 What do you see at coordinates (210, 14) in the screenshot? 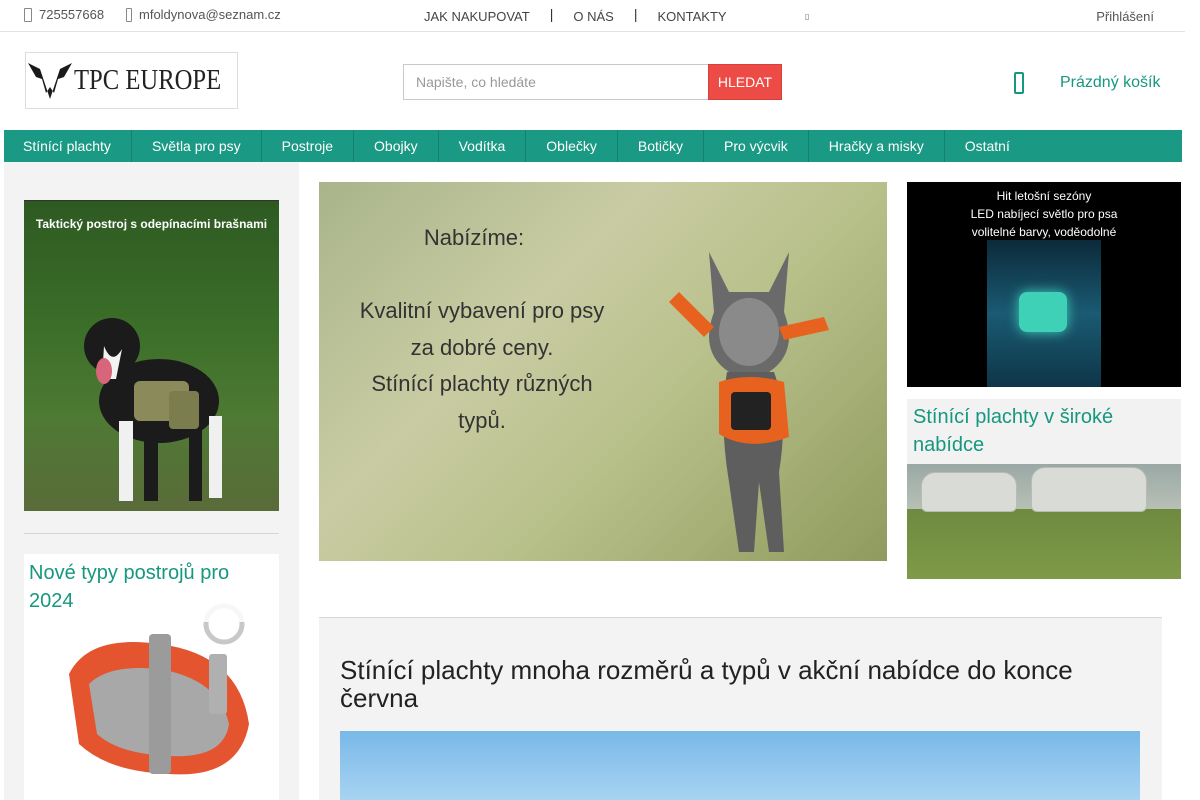
I see `email-address: mfoldynova@seznam.cz` at bounding box center [210, 14].